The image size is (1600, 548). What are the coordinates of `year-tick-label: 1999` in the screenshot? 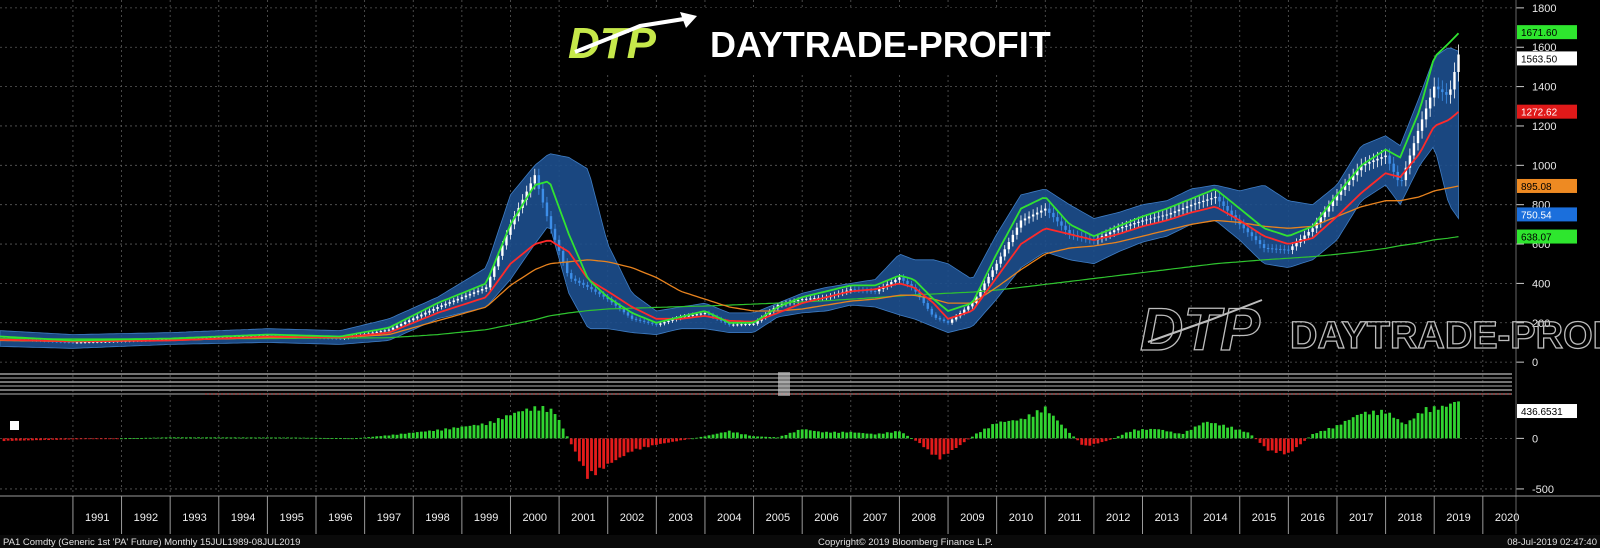 It's located at (486, 518).